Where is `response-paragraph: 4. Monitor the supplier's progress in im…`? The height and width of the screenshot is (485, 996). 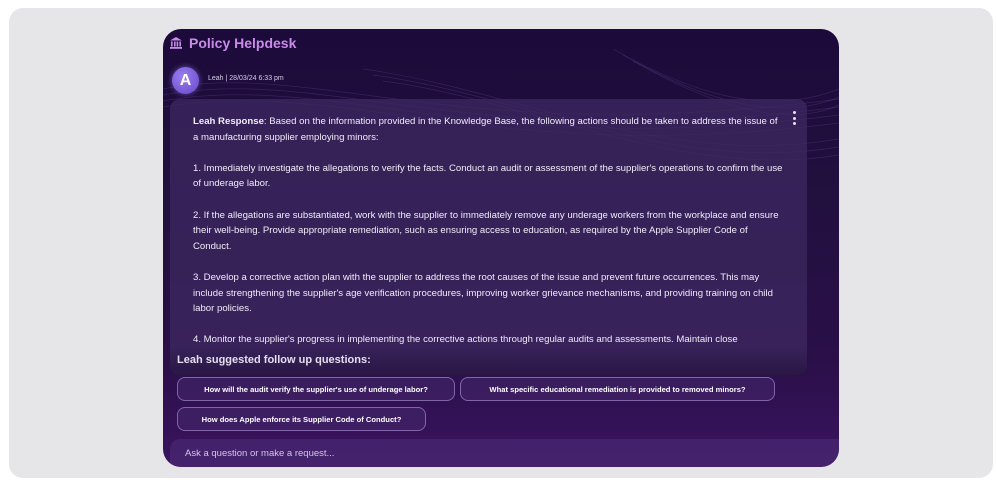
response-paragraph: 4. Monitor the supplier's progress in im… is located at coordinates (465, 340).